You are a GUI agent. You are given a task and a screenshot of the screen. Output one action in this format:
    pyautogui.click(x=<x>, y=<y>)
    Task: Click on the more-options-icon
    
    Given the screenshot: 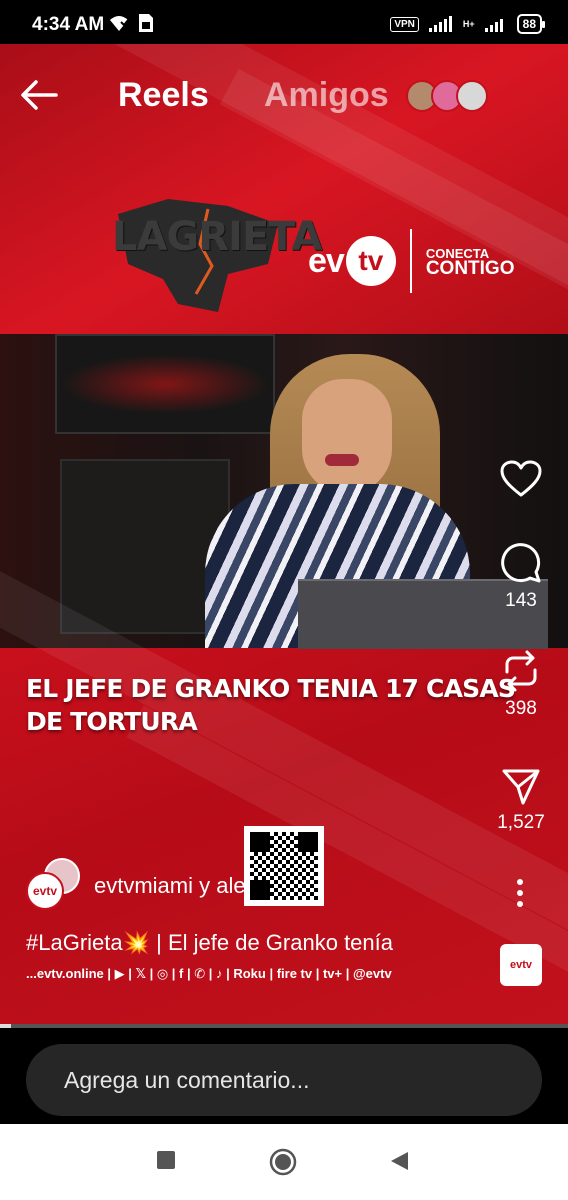 What is the action you would take?
    pyautogui.click(x=520, y=893)
    